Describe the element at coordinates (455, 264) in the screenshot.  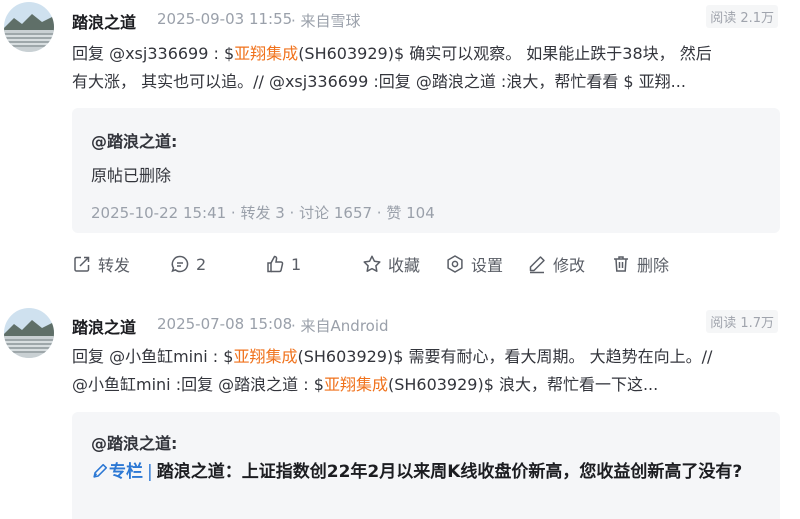
I see `settings-icon` at that location.